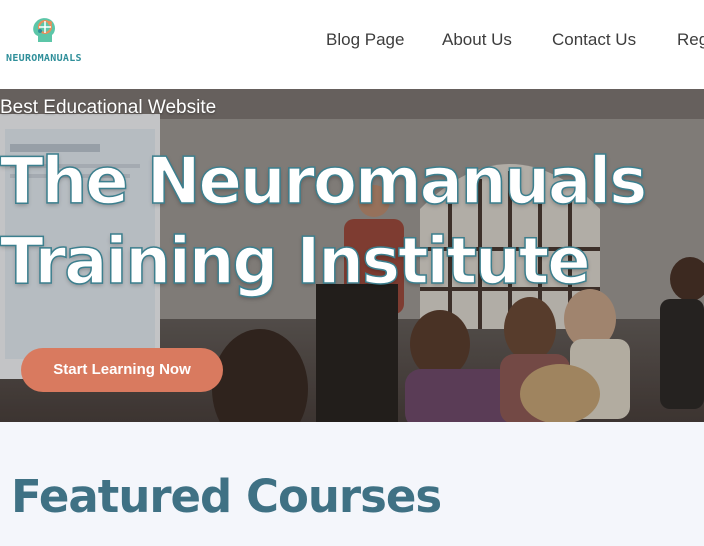  I want to click on logo-wordmark: NEUROMANUALS, so click(44, 58).